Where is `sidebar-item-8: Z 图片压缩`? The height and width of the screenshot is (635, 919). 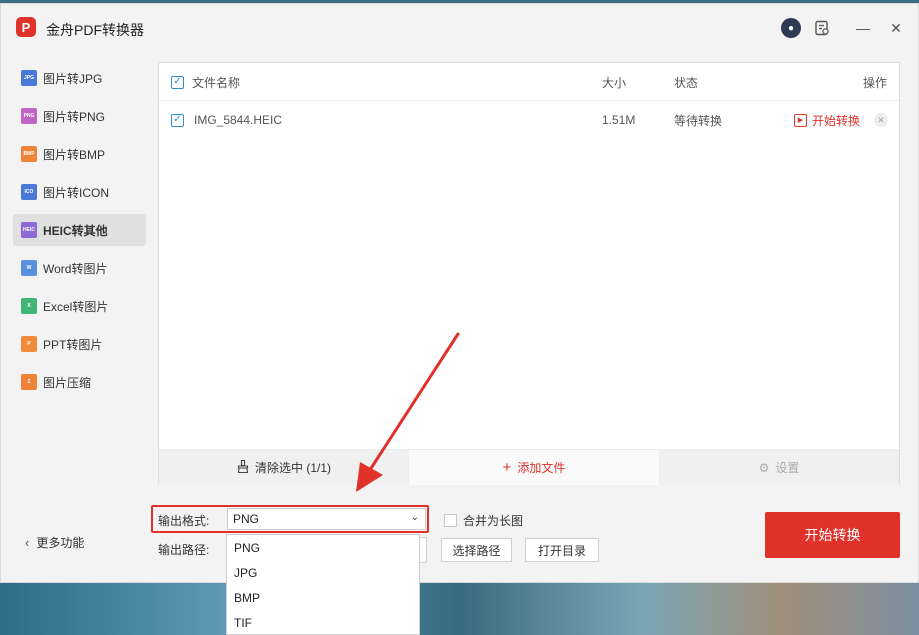 sidebar-item-8: Z 图片压缩 is located at coordinates (79, 382).